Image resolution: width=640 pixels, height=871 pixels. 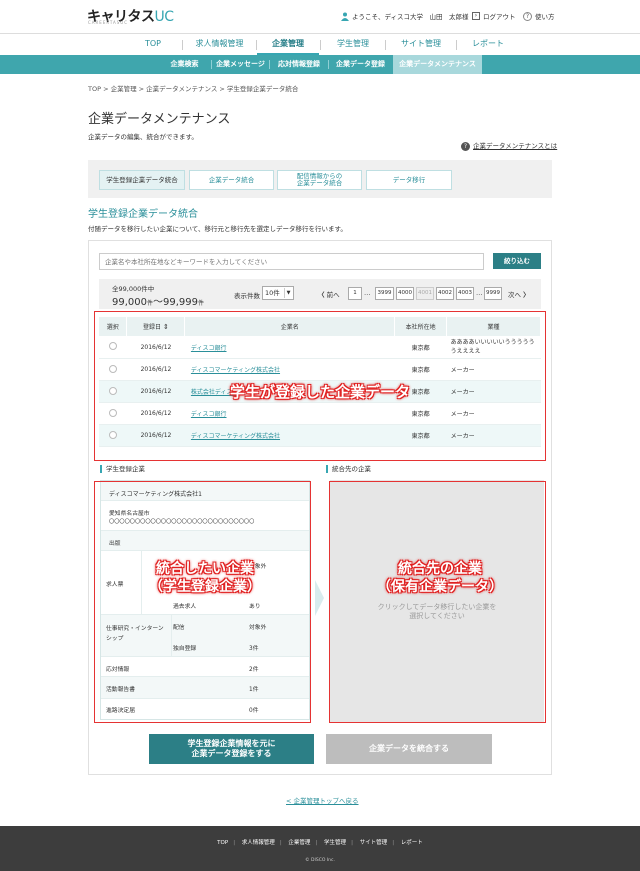 I want to click on footer-link-report: レポート, so click(x=412, y=843).